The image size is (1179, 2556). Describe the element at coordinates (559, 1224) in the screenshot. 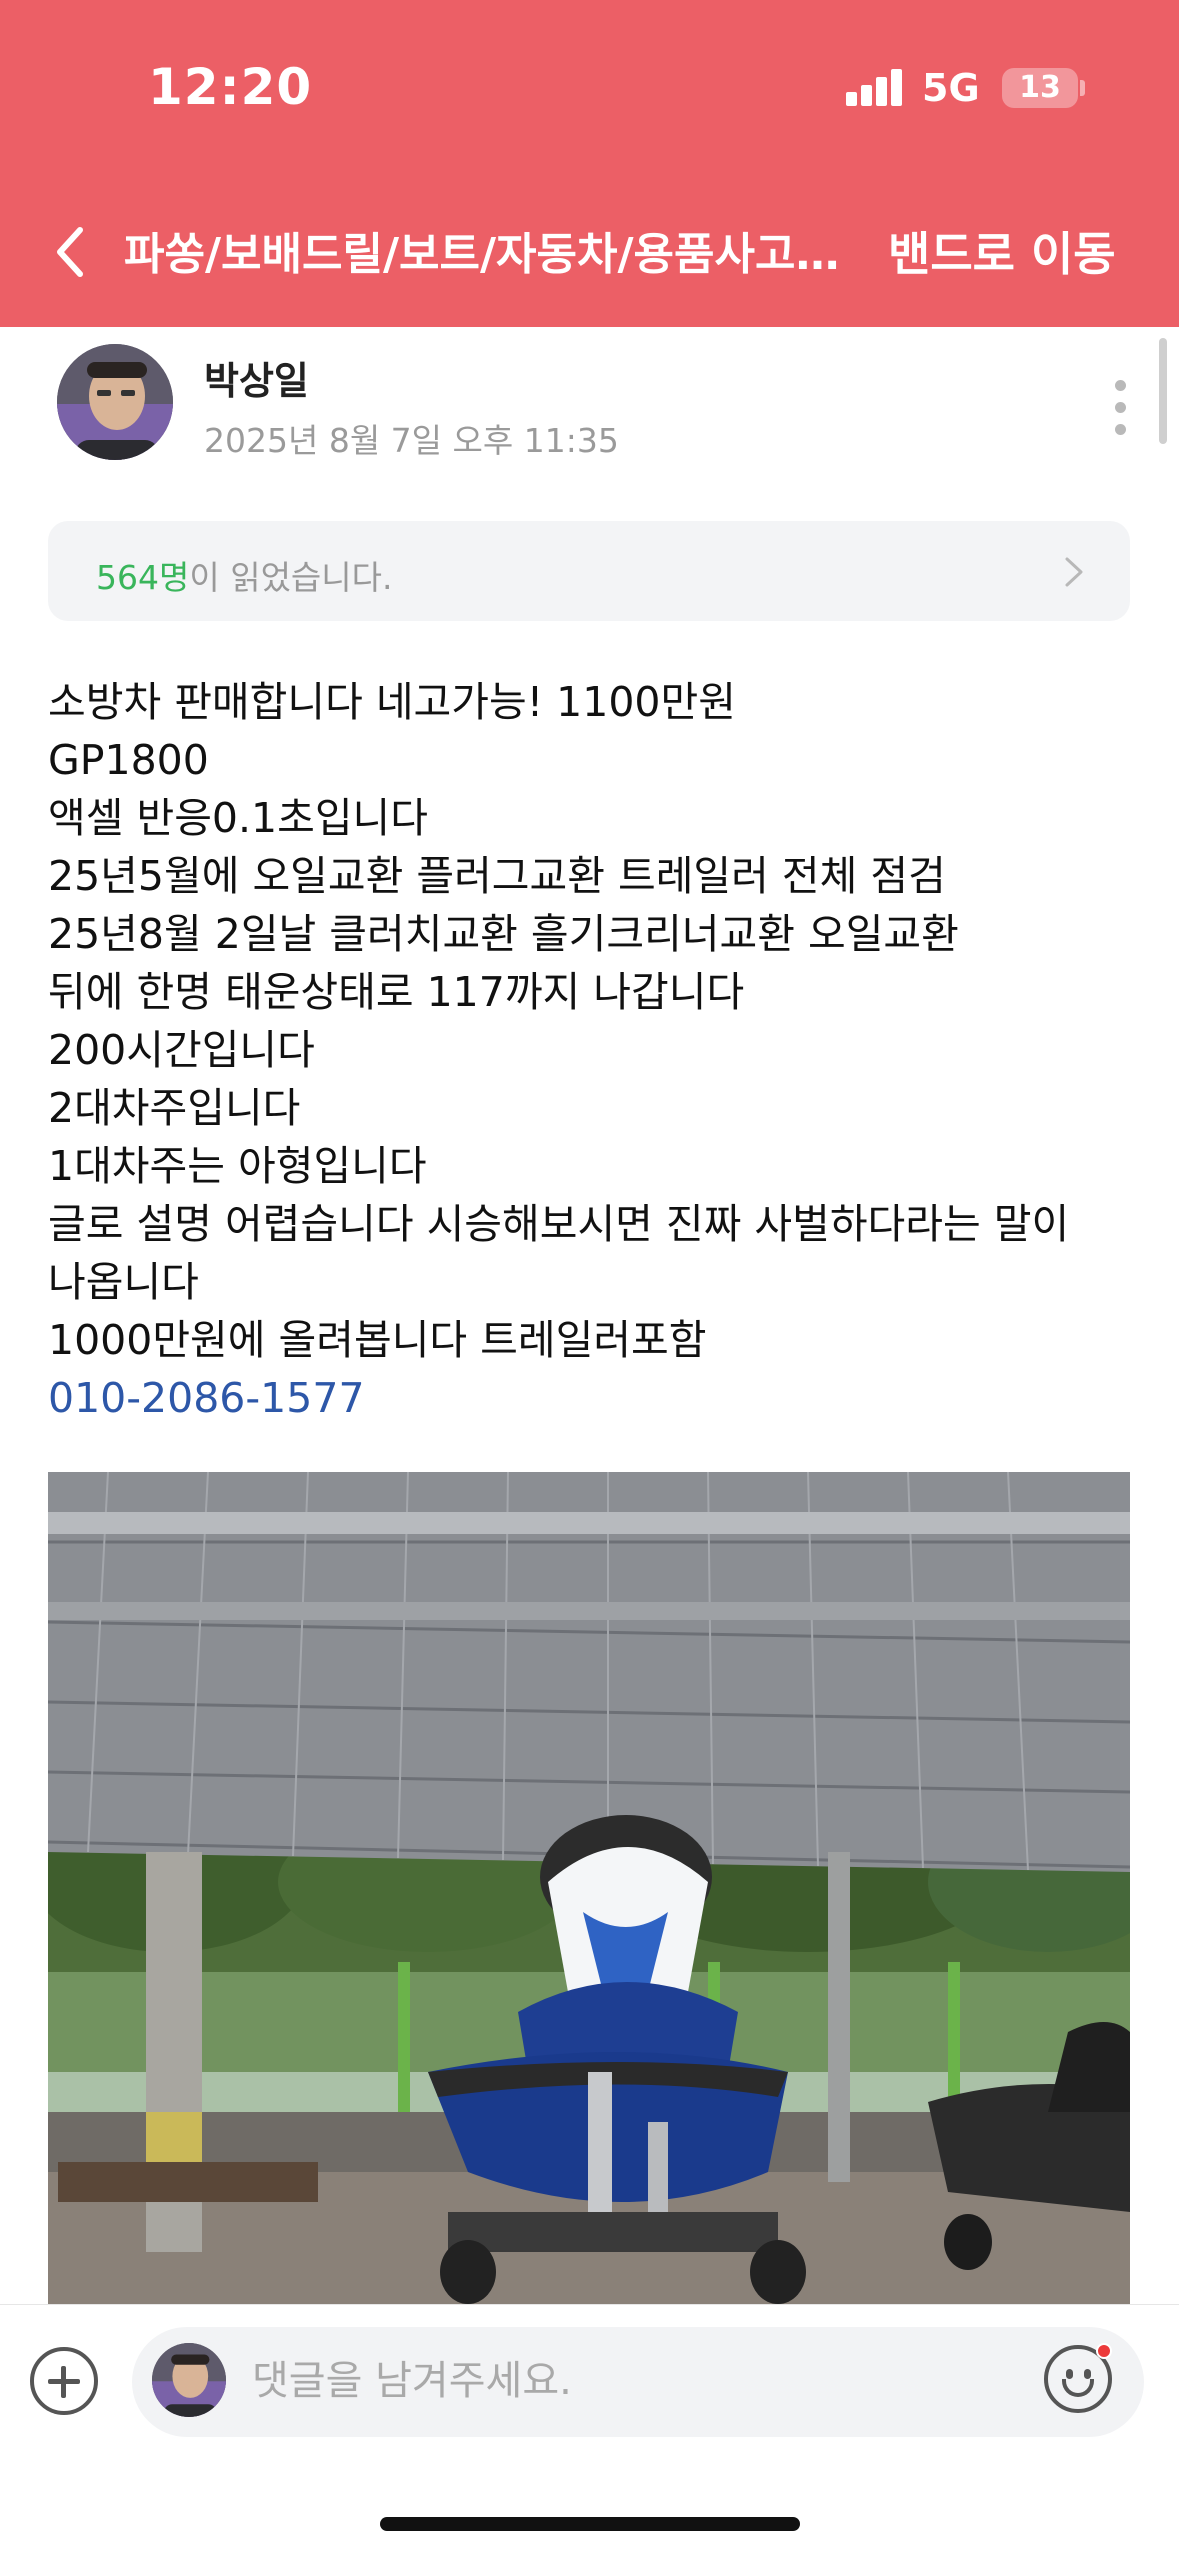

I see `post-line: 글로 설명 어렵습니다 시승해보시면 진짜 사벌하다라는 말이` at that location.